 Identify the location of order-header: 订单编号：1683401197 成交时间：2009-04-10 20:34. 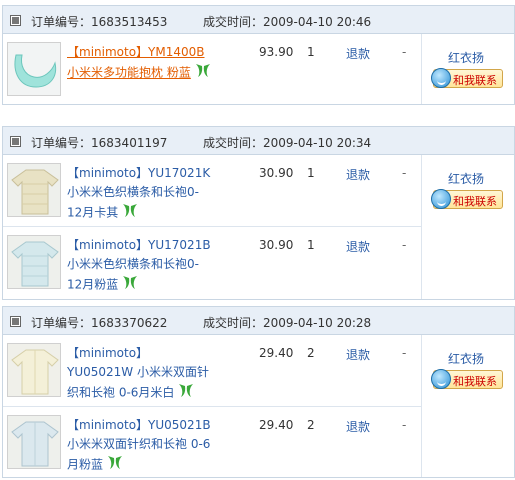
(258, 141).